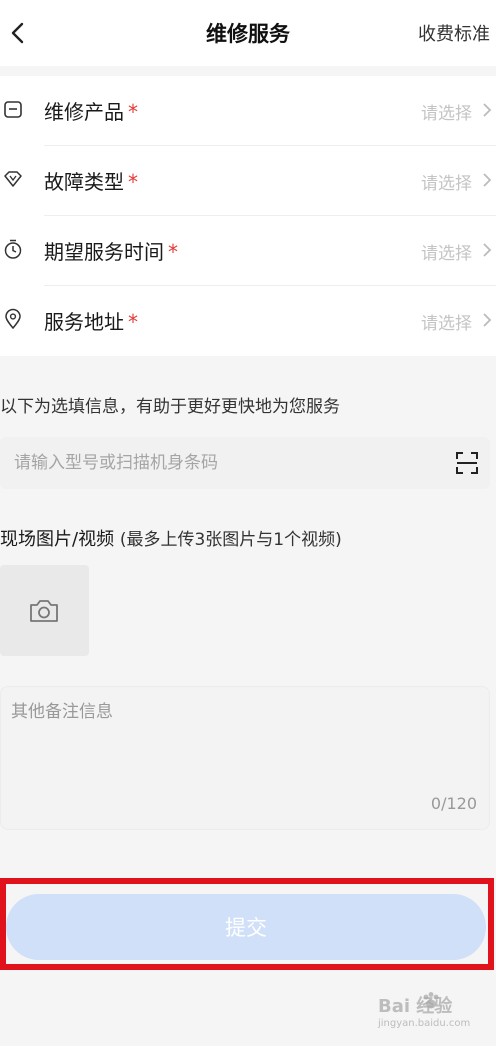 The image size is (496, 1046). Describe the element at coordinates (431, 1000) in the screenshot. I see `baidu-paw-icon` at that location.